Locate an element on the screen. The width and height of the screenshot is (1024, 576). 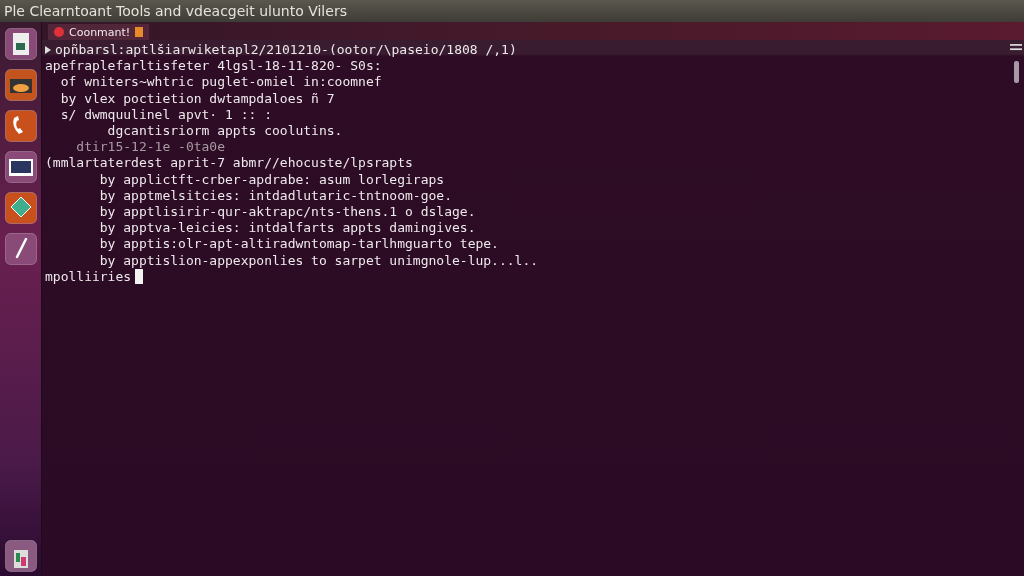
window-title: Ple Clearntoant Tools and vdeacgeit ulunto Vilers is located at coordinates (175, 11).